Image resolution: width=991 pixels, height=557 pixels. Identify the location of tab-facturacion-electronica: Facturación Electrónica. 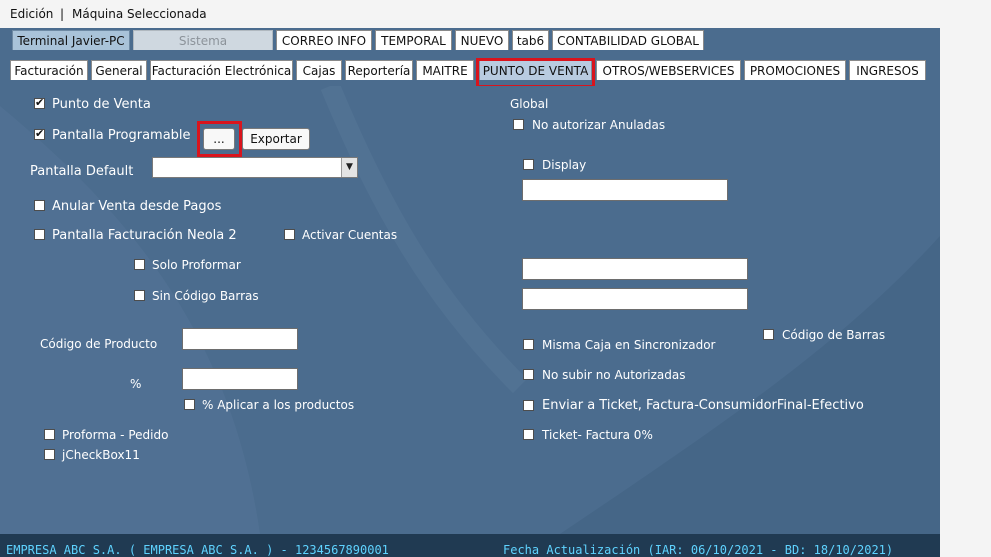
(221, 70).